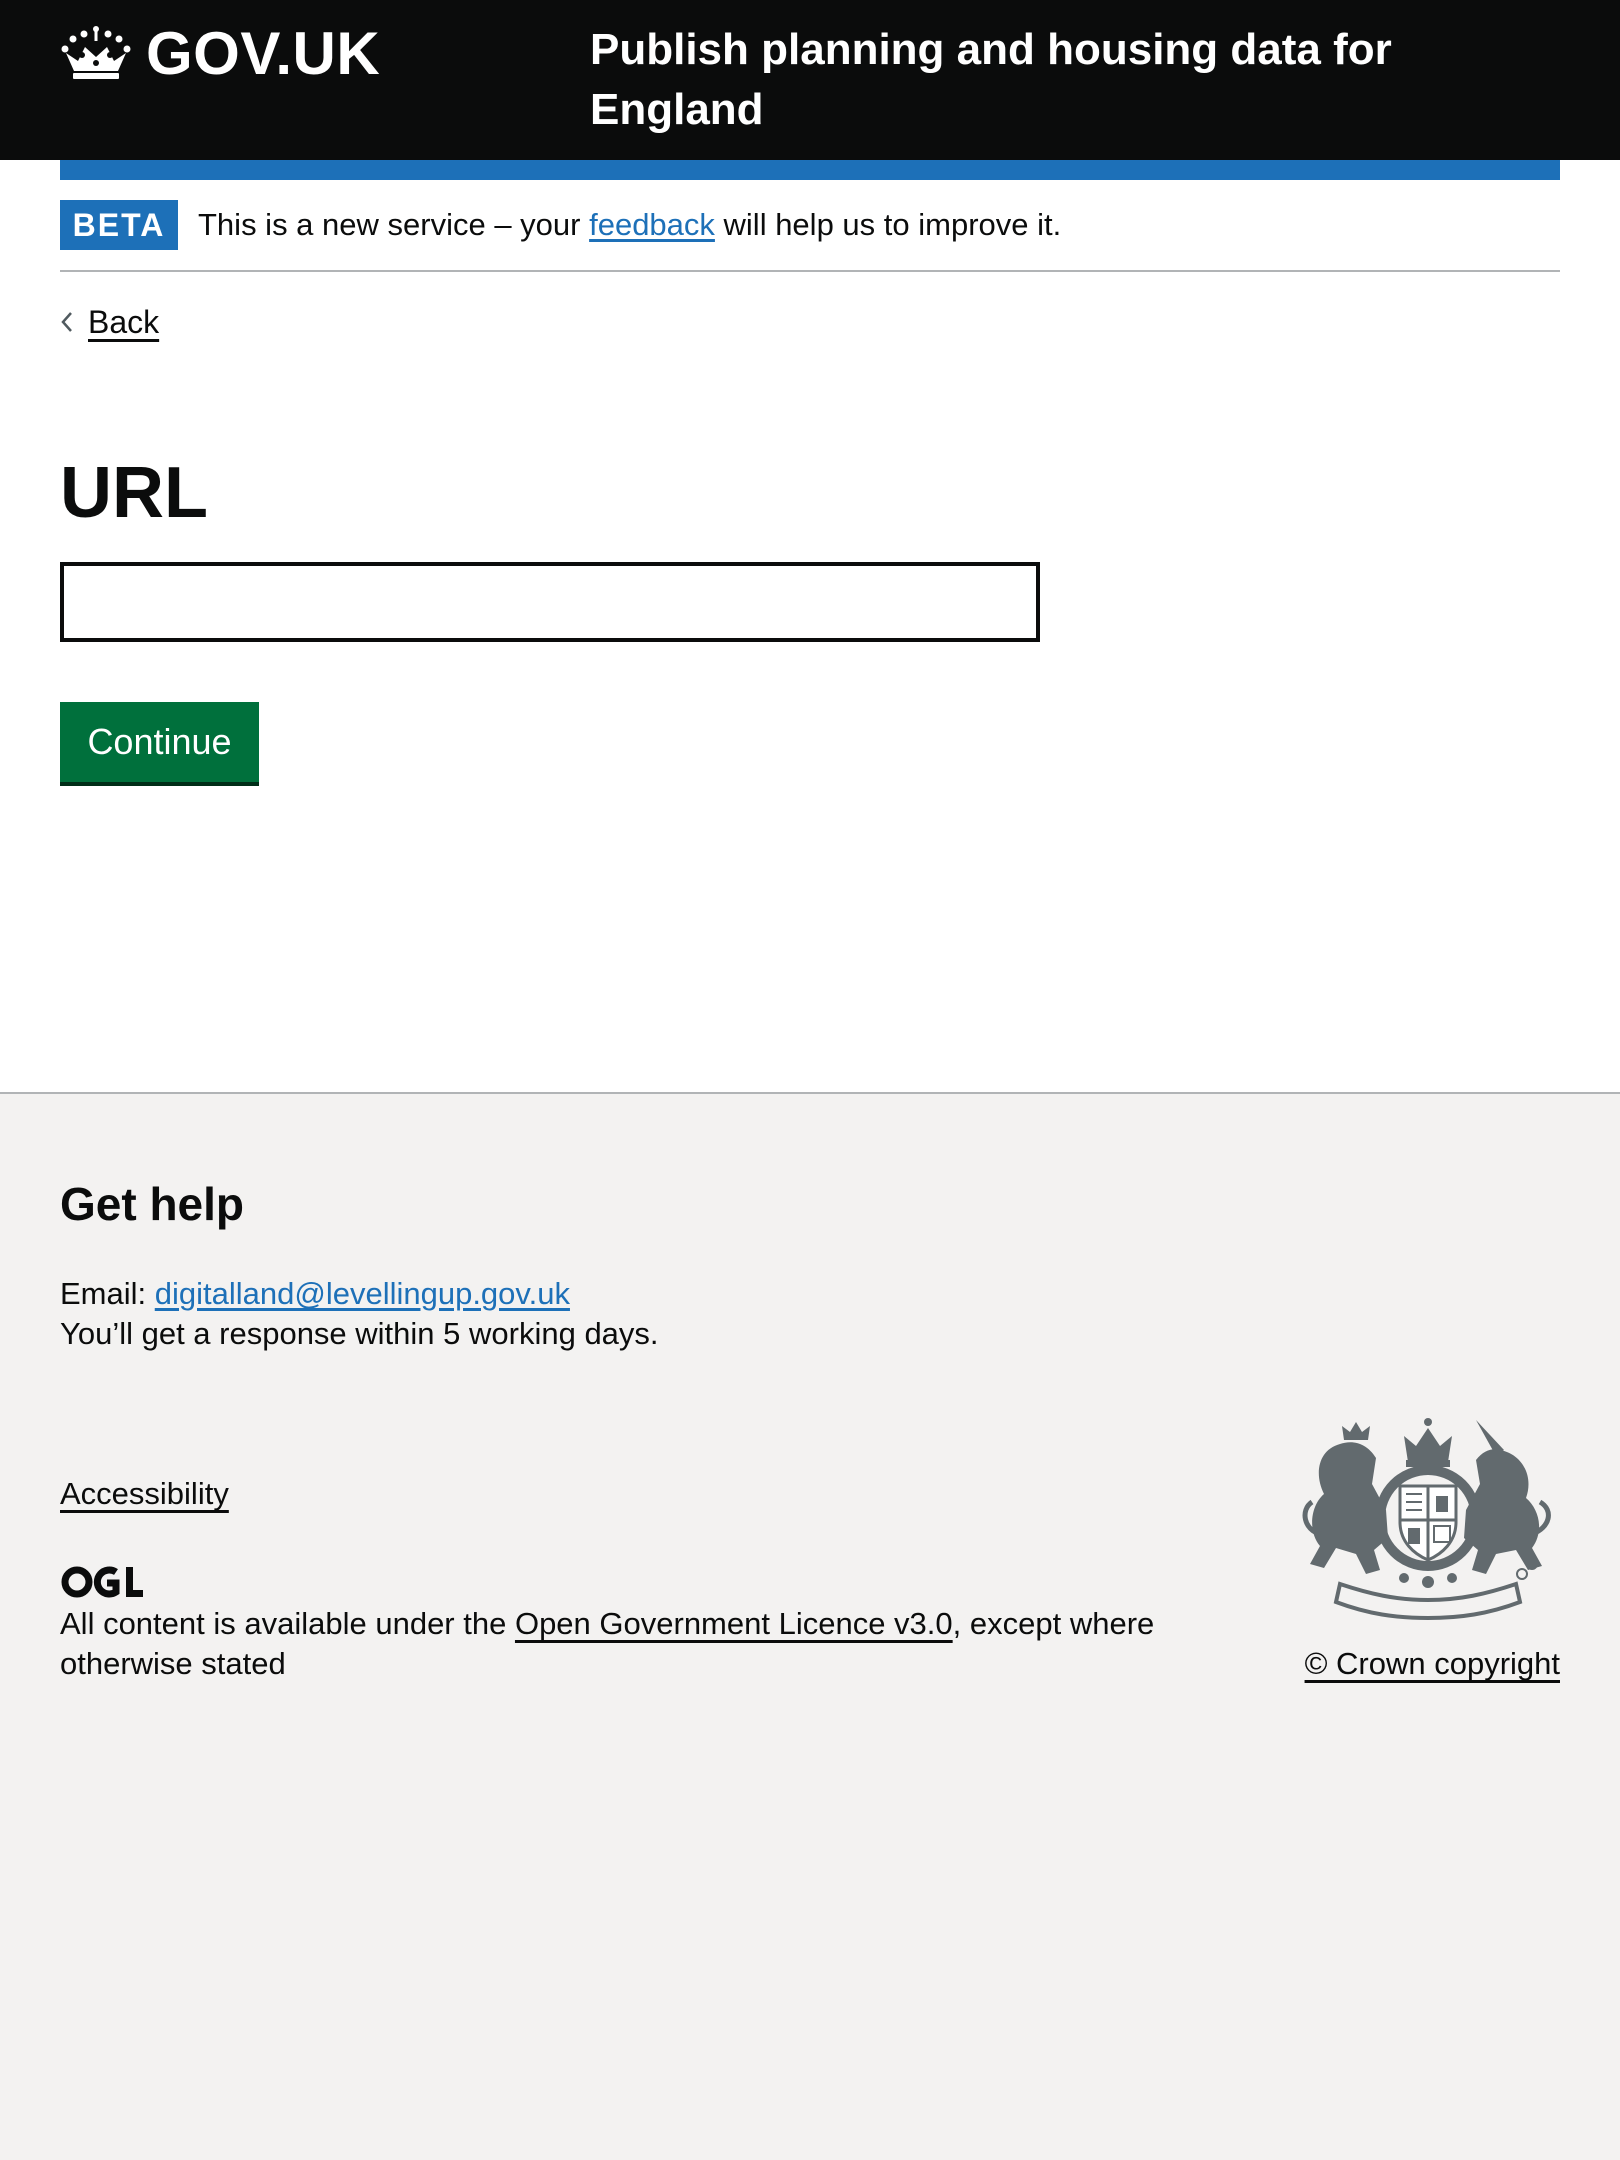 The height and width of the screenshot is (2160, 1620). What do you see at coordinates (394, 224) in the screenshot?
I see `phase-text-before: This is a new service – your` at bounding box center [394, 224].